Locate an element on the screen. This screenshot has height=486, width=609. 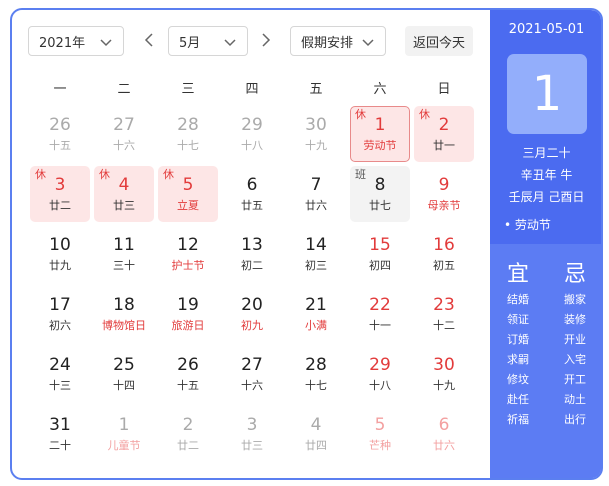
day-cell: 休 4 廿三 is located at coordinates (124, 194).